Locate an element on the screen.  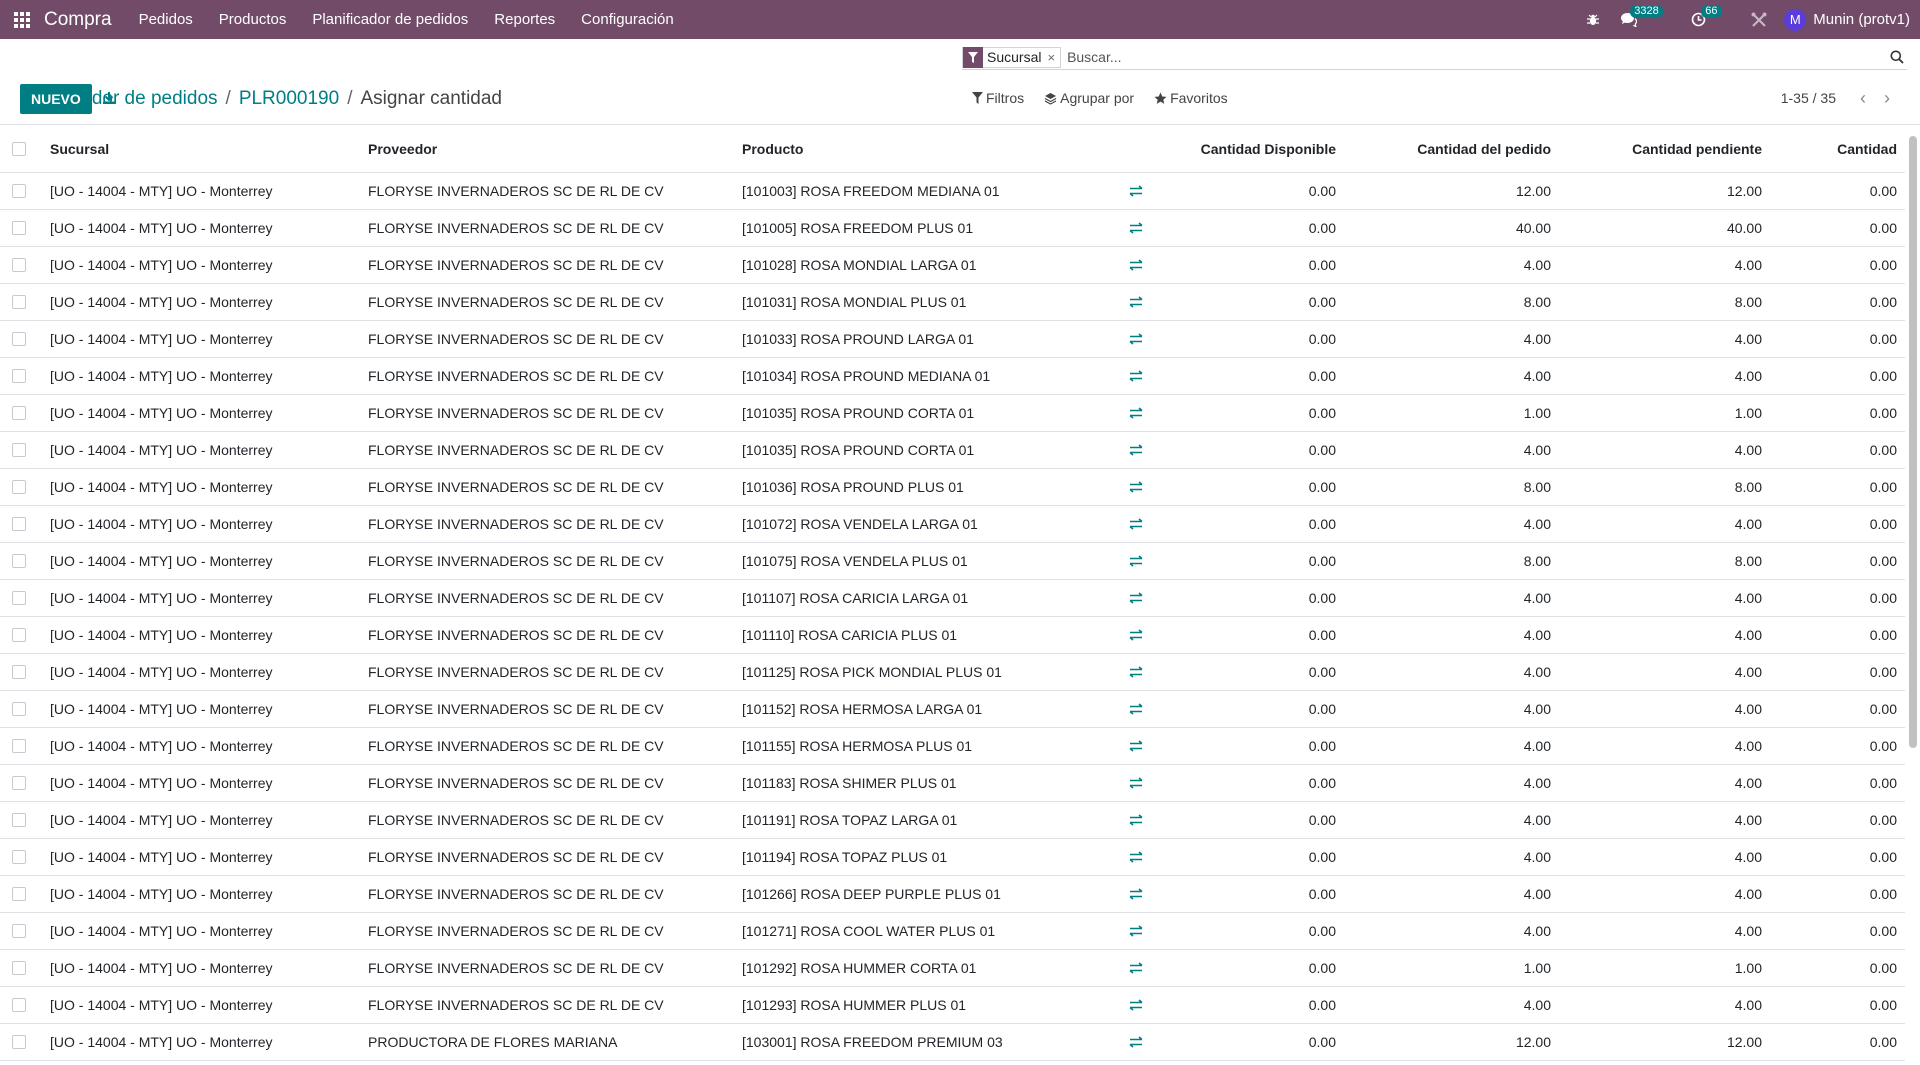
cell-producto: [101155] ROSA HERMOSA PLUS 01 is located at coordinates (923, 746).